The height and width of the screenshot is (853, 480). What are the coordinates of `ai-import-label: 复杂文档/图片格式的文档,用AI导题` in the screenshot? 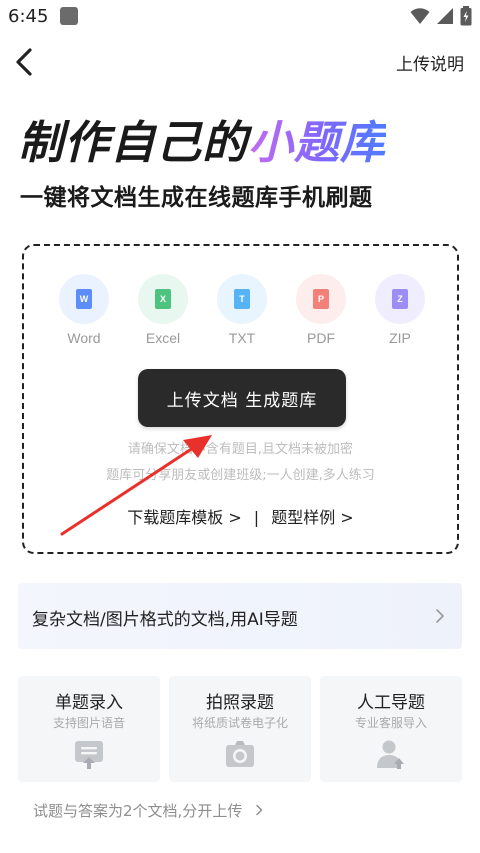 It's located at (165, 620).